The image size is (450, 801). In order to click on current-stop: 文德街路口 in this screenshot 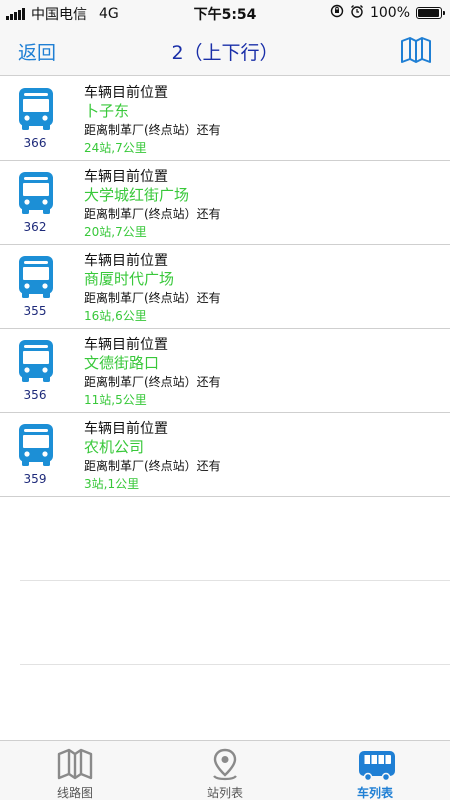, I will do `click(122, 363)`.